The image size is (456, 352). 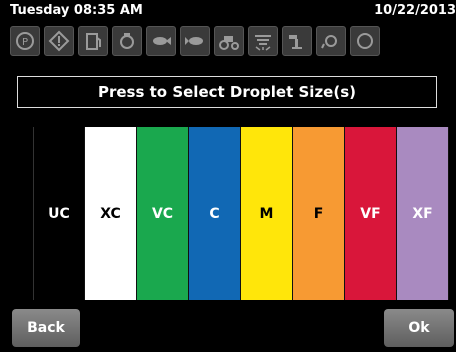 I want to click on droplet-size-c: C, so click(x=215, y=213).